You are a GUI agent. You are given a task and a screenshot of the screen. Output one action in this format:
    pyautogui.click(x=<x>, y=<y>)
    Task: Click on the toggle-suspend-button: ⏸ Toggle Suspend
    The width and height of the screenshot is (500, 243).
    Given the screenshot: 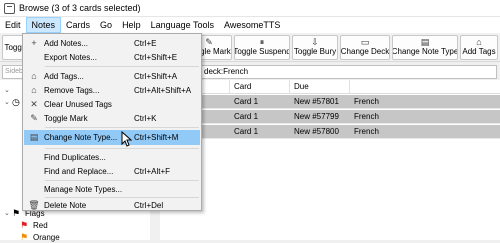 What is the action you would take?
    pyautogui.click(x=262, y=47)
    